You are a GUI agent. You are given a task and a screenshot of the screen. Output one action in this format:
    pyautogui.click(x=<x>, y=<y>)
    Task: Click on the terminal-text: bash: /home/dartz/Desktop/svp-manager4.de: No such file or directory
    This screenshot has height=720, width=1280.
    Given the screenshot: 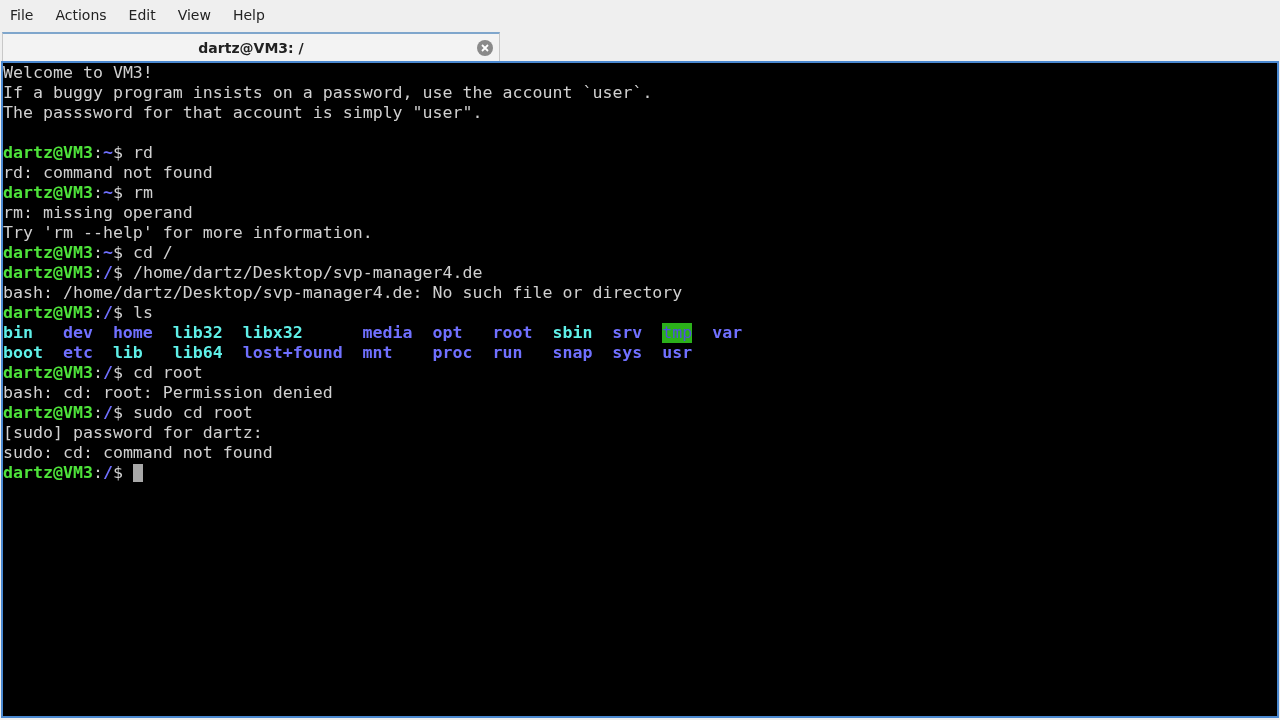 What is the action you would take?
    pyautogui.click(x=343, y=293)
    